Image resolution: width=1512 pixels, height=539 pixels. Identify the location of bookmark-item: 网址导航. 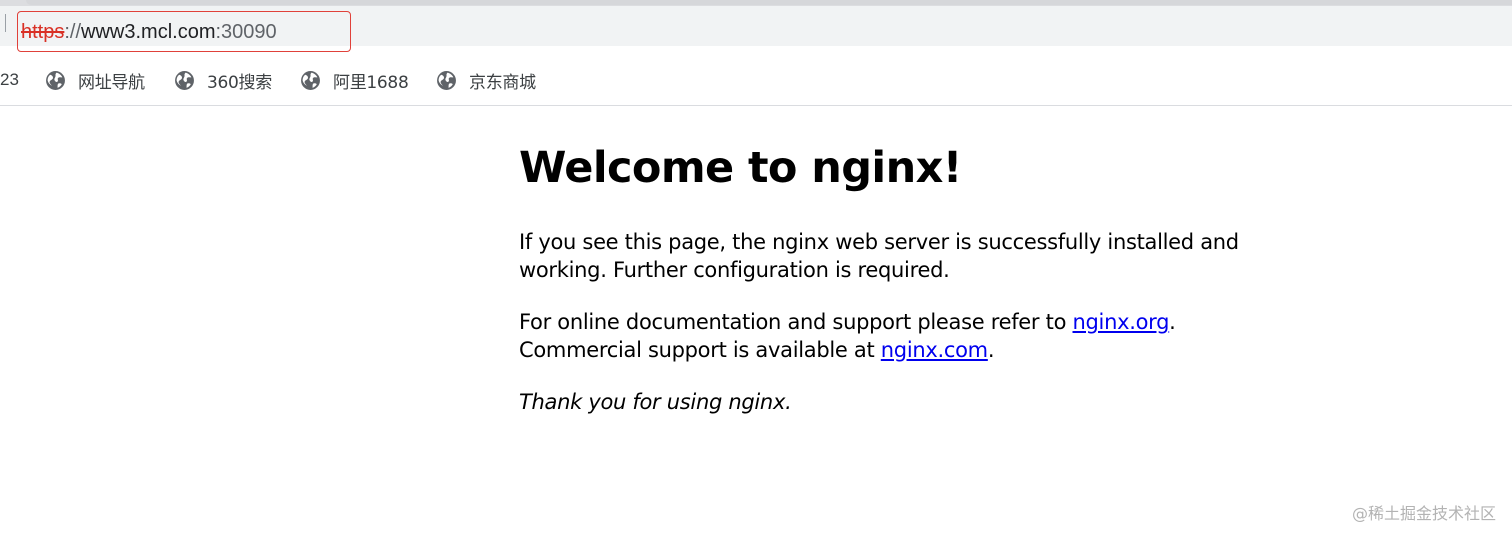
(95, 80).